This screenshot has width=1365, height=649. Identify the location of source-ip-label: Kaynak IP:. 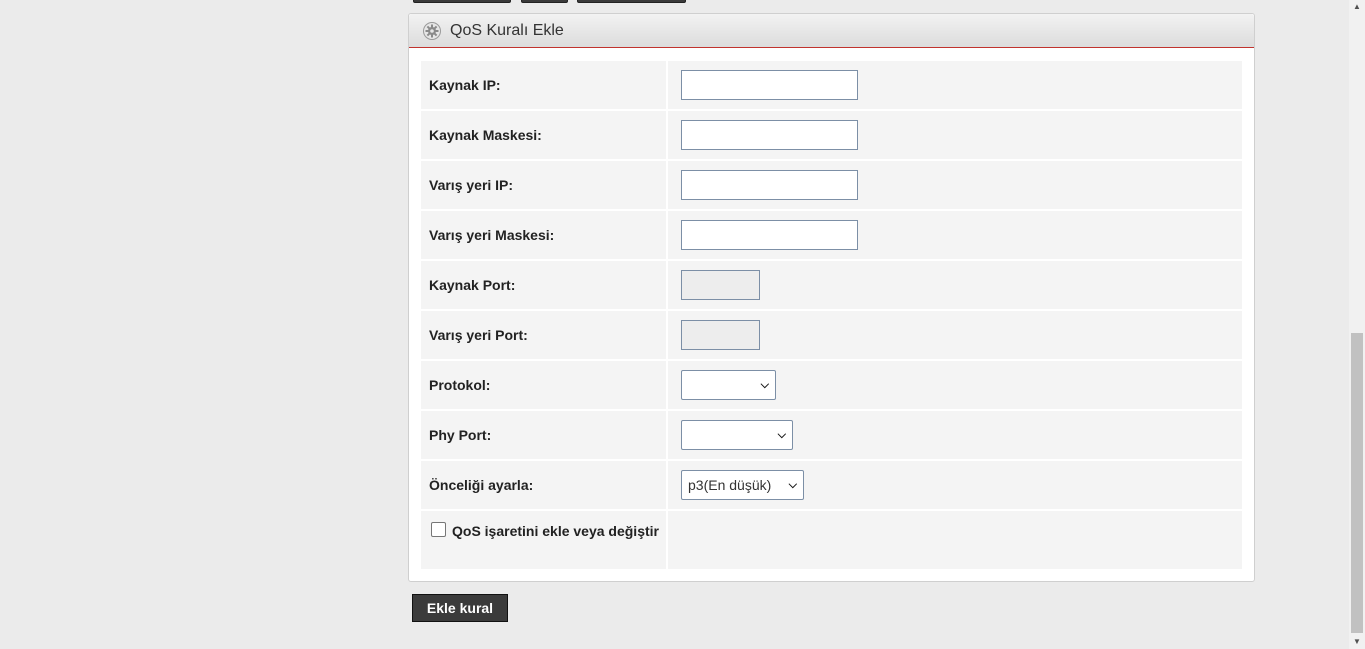
(543, 85).